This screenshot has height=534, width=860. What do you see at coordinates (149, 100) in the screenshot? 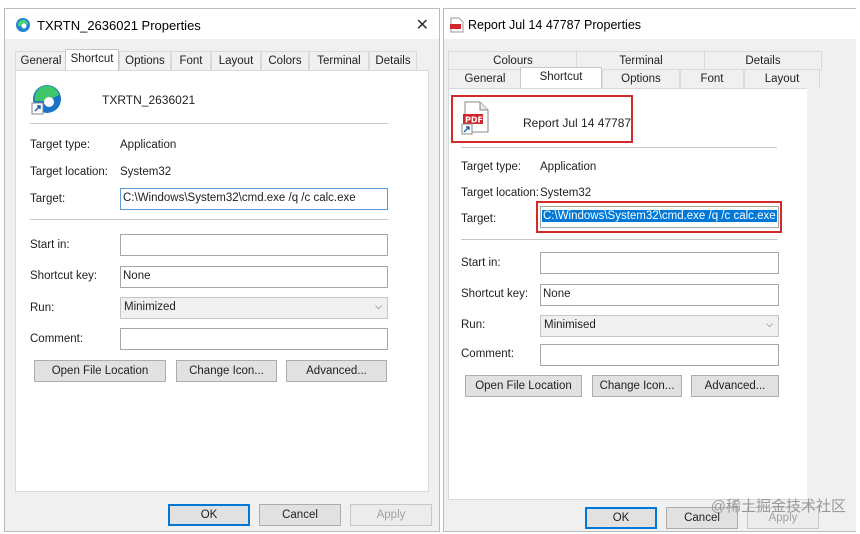
I see `shortcut-name: TXRTN_2636021` at bounding box center [149, 100].